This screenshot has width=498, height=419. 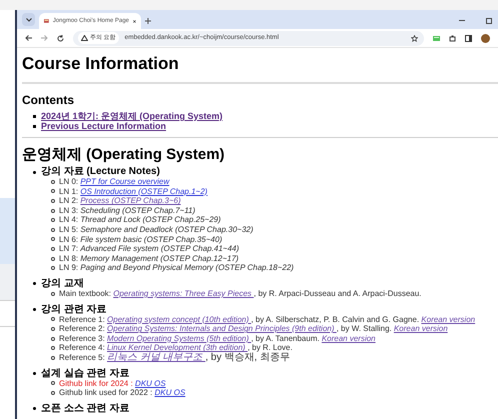 I want to click on item-title: Memory Management (OSTEP Chap.12~17), so click(x=159, y=259).